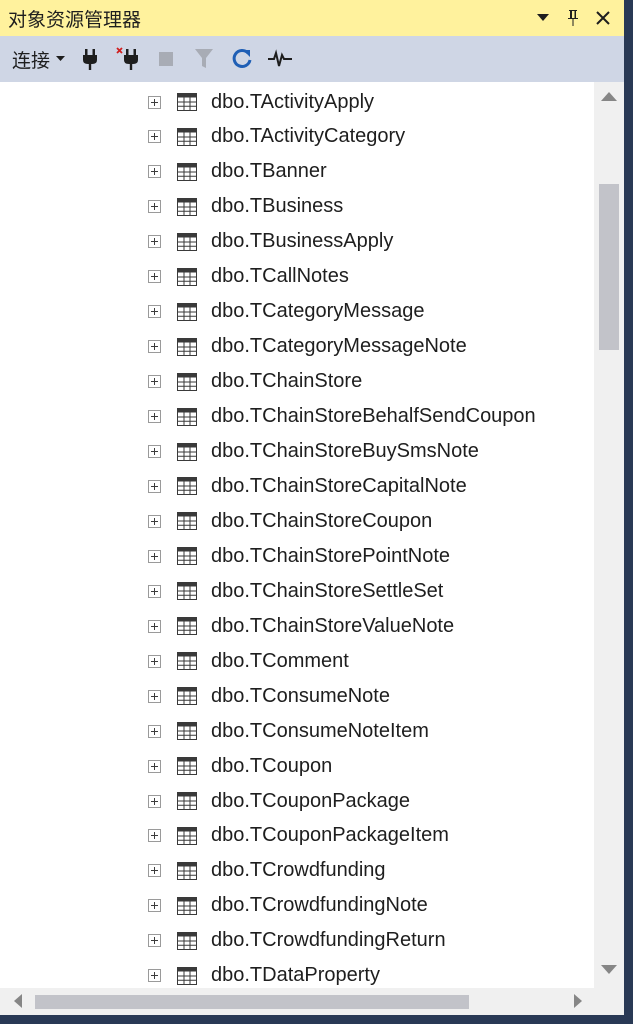 This screenshot has width=633, height=1024. I want to click on tree-node-label: dbo.TDataProperty, so click(295, 975).